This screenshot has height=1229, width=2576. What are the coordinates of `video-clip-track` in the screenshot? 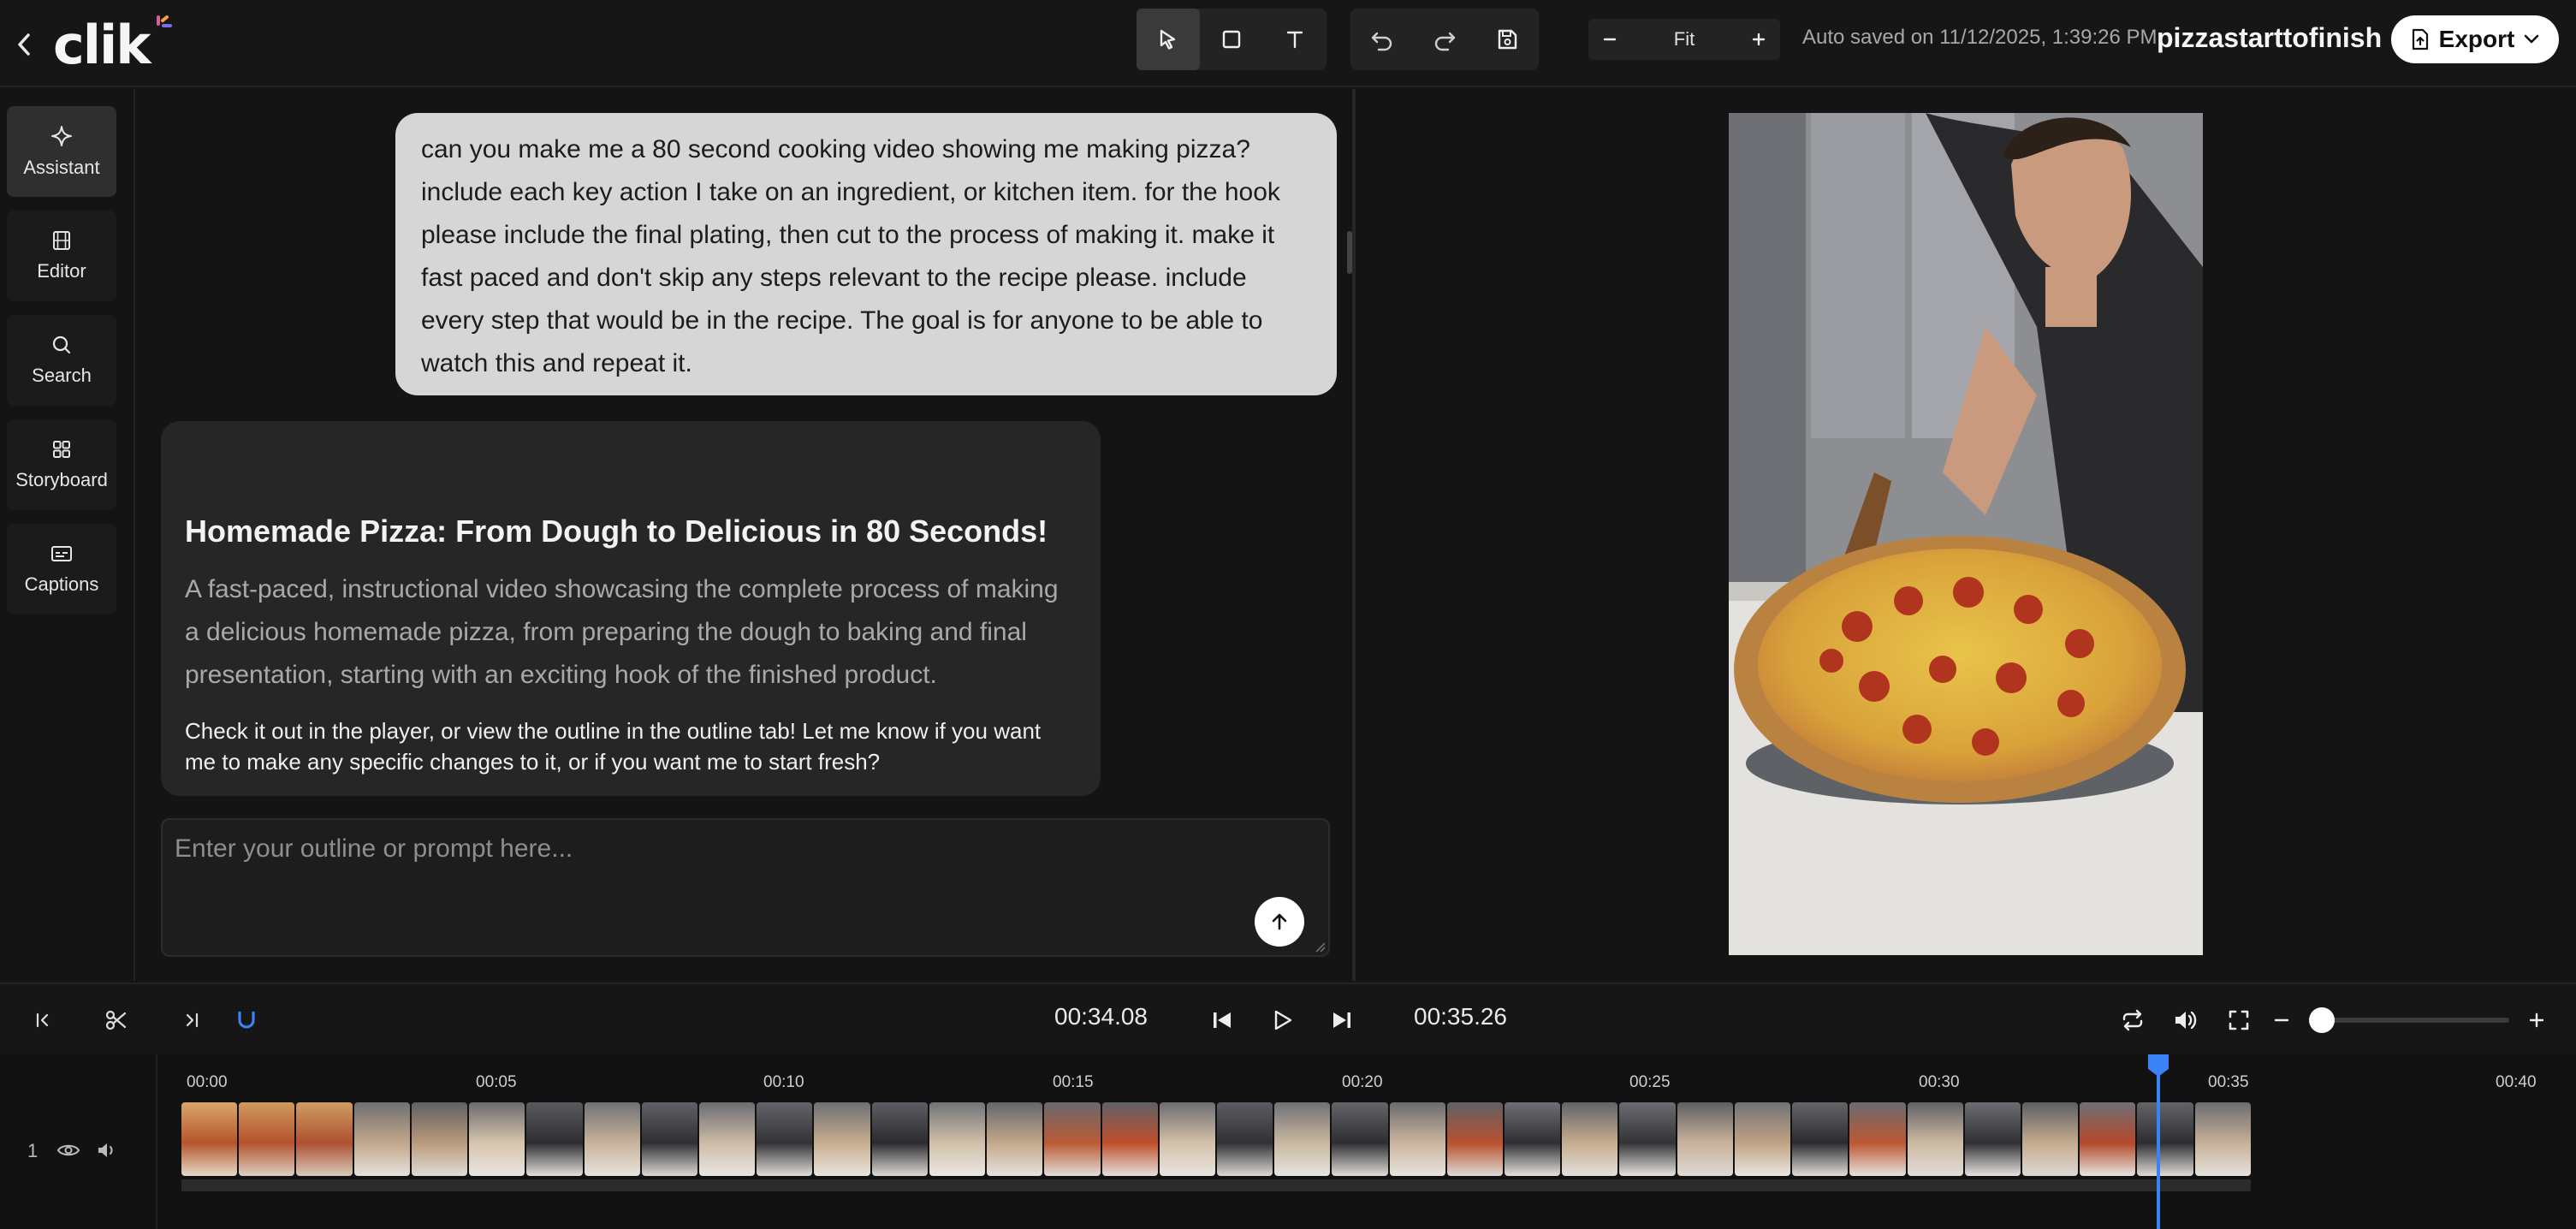 It's located at (1216, 1139).